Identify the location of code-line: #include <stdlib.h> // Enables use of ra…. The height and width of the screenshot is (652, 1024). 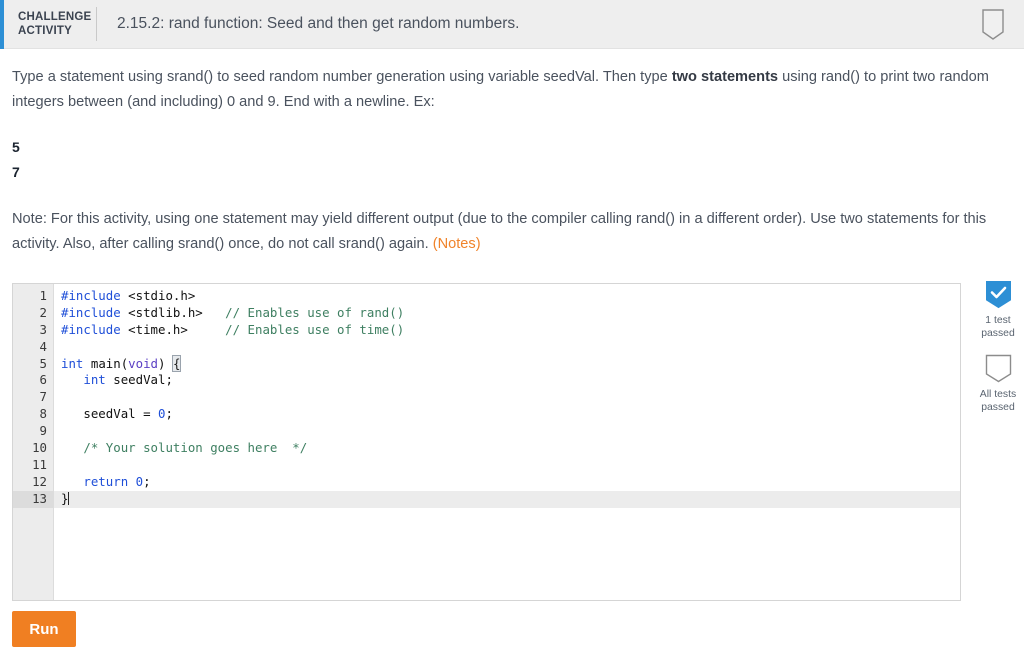
(507, 313).